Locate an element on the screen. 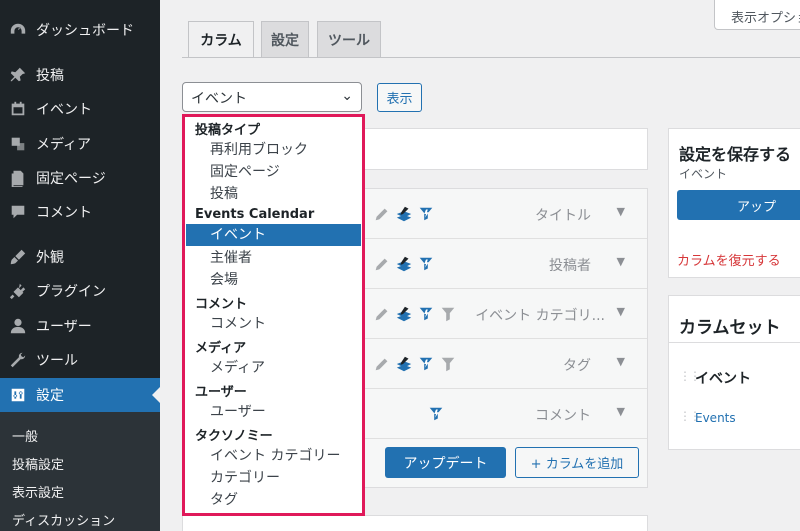 This screenshot has height=531, width=800. dropdown-option: 会場 is located at coordinates (273, 280).